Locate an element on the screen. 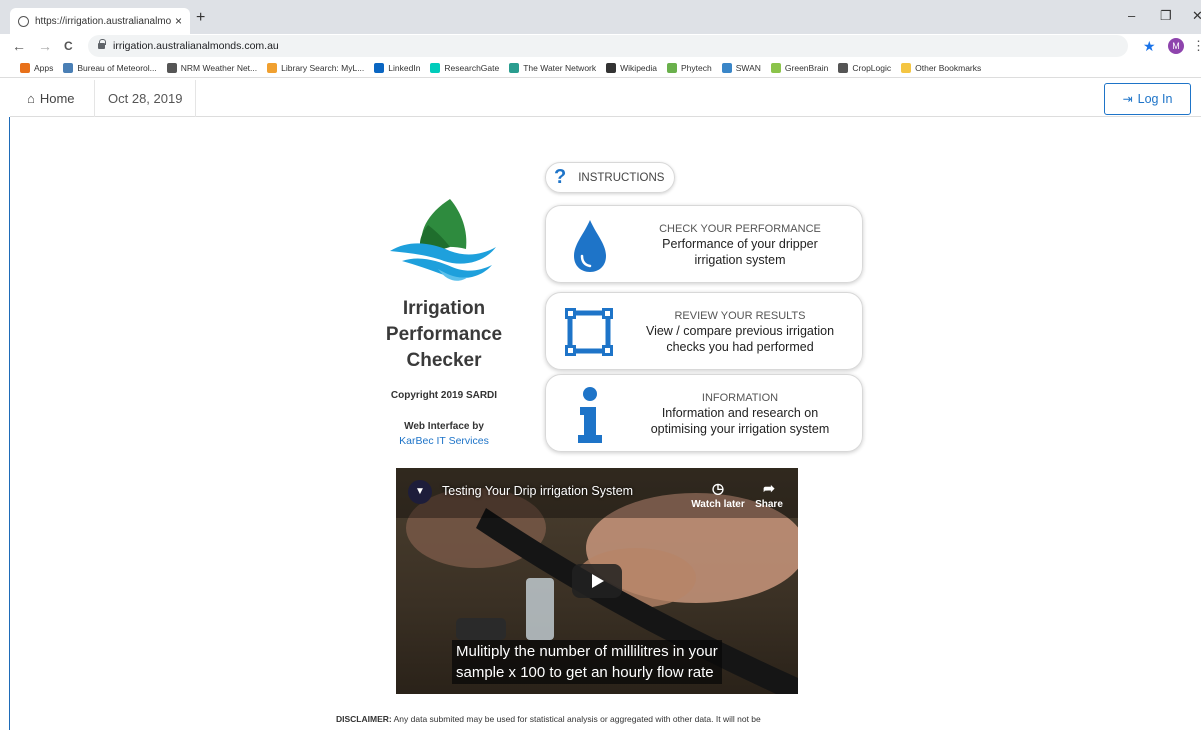  copyright: Copyright 2019 SARDI is located at coordinates (444, 395).